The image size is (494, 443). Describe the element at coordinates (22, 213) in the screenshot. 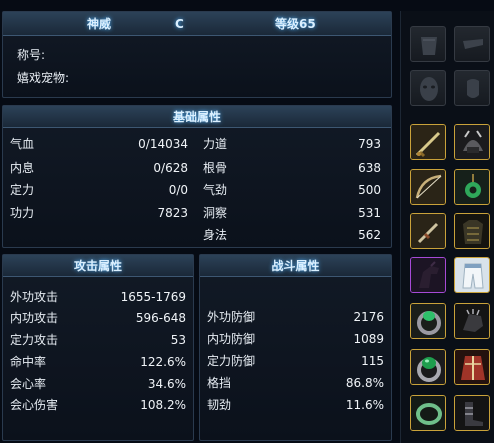

I see `stat-label: 功力` at that location.